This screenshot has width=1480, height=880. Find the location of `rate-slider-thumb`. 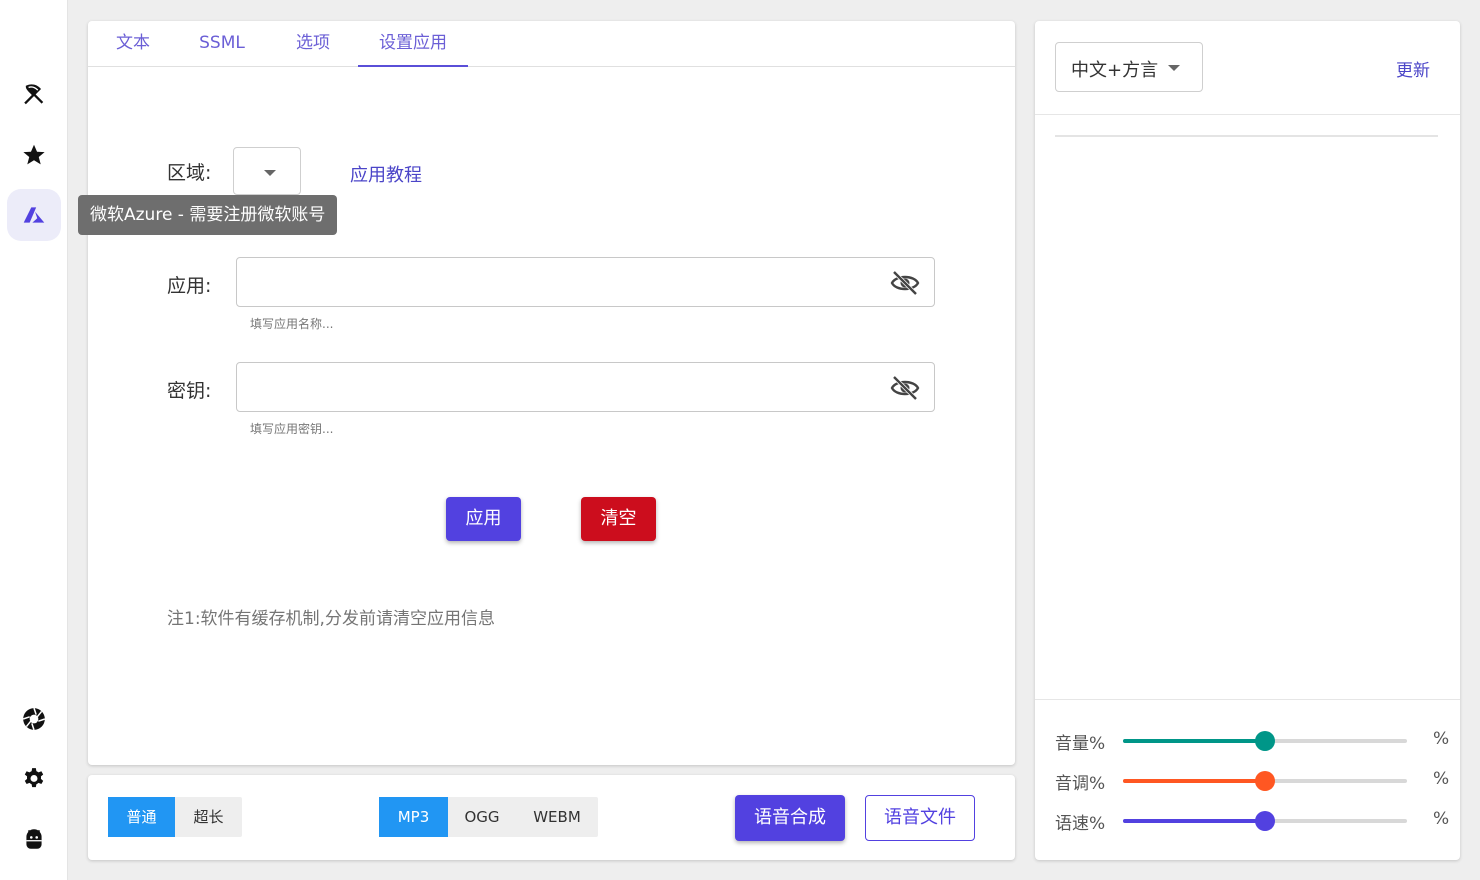

rate-slider-thumb is located at coordinates (1265, 821).